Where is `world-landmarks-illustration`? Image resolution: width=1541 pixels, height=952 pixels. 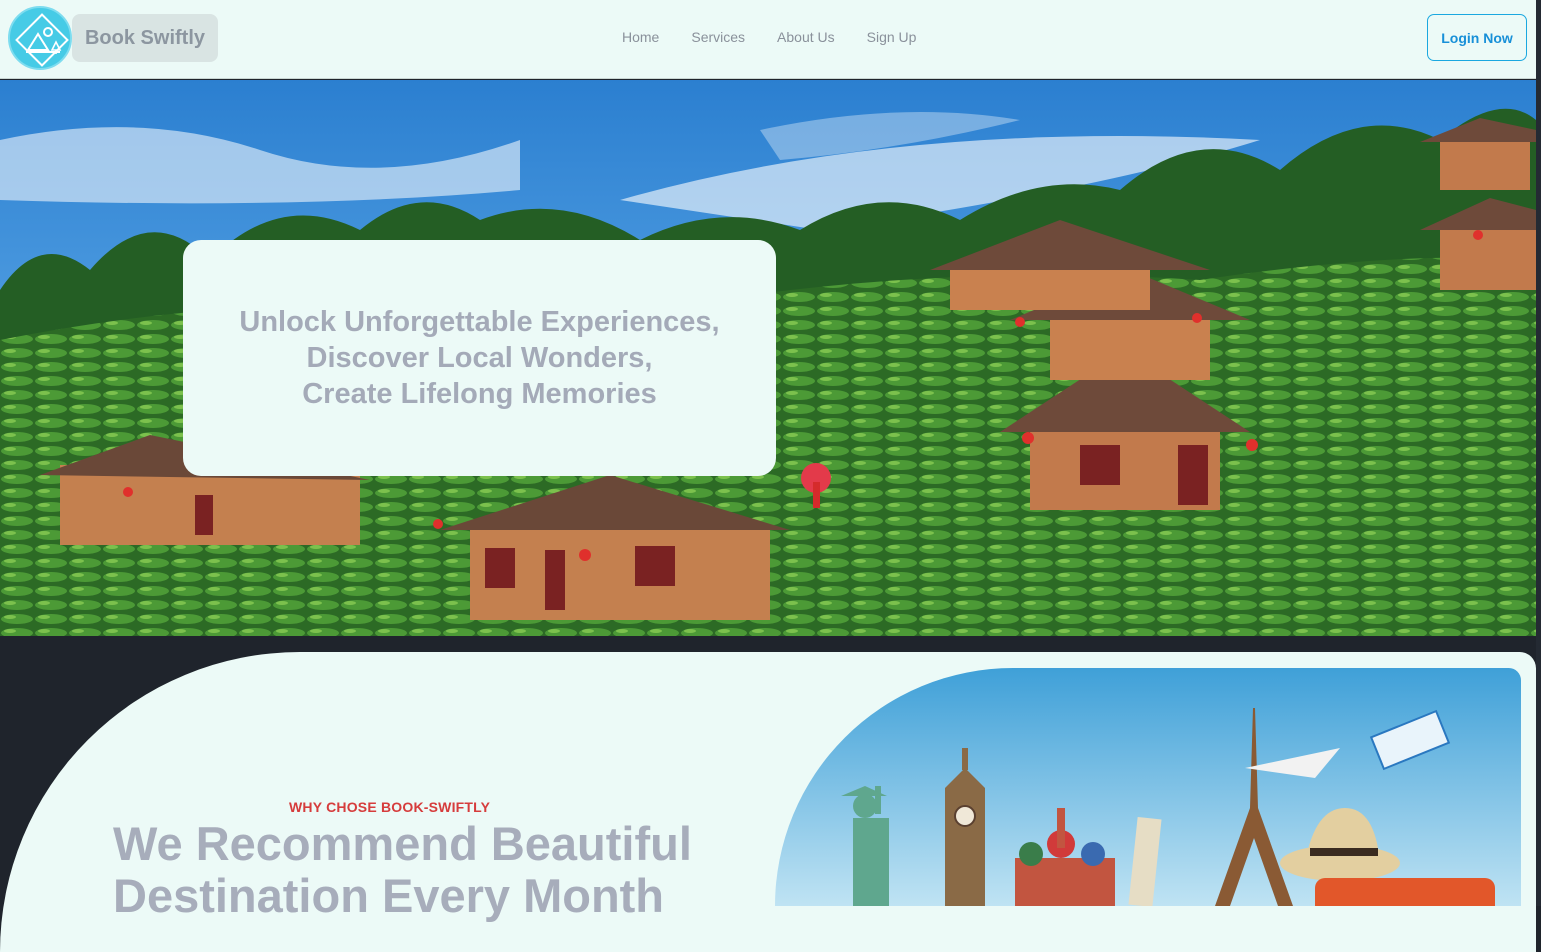 world-landmarks-illustration is located at coordinates (1148, 787).